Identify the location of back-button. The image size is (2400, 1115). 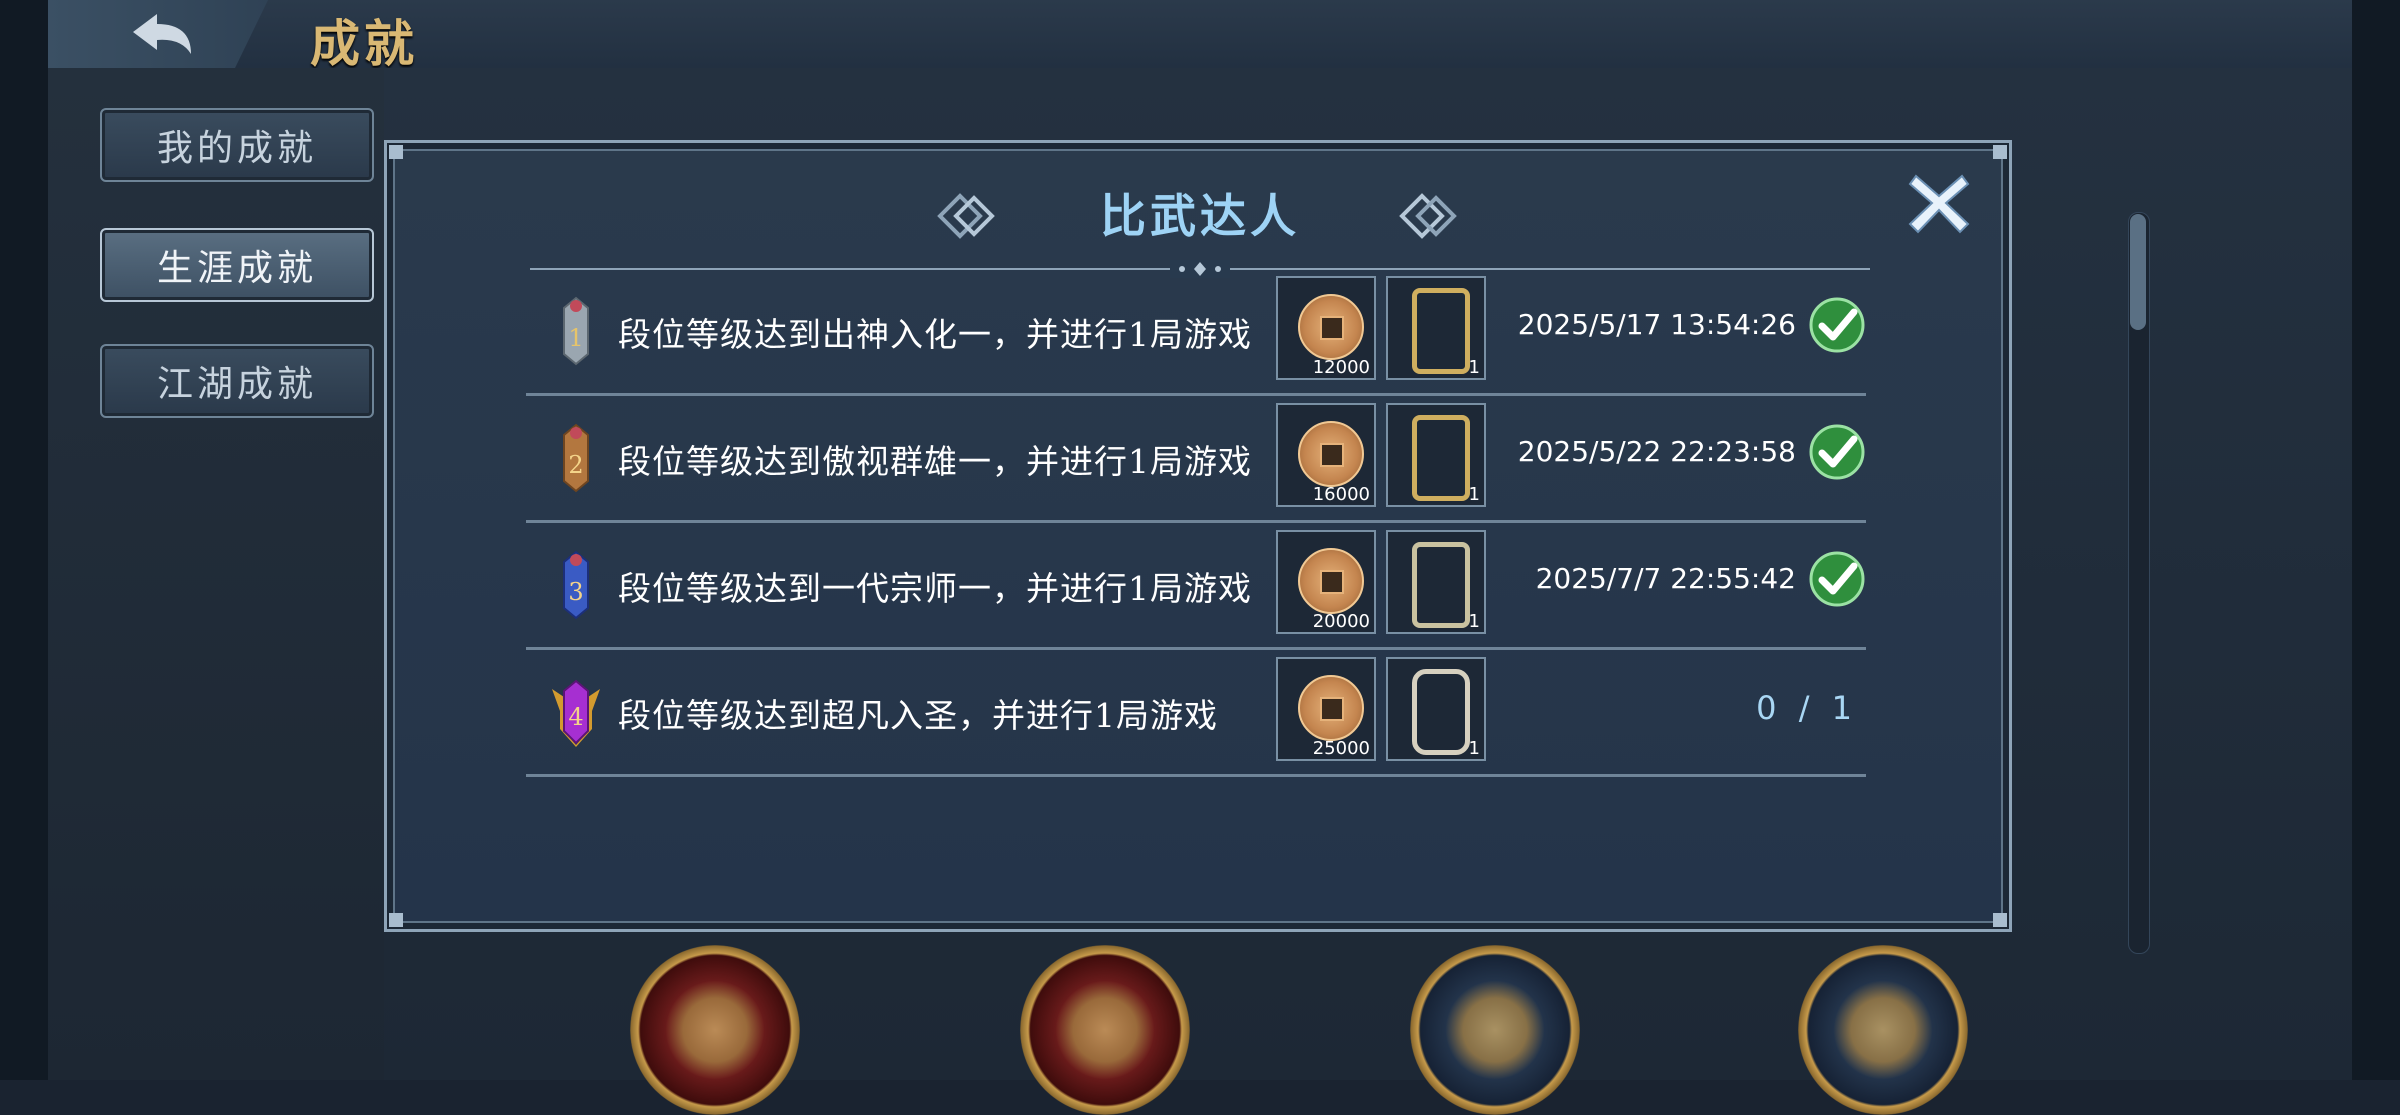
(158, 34).